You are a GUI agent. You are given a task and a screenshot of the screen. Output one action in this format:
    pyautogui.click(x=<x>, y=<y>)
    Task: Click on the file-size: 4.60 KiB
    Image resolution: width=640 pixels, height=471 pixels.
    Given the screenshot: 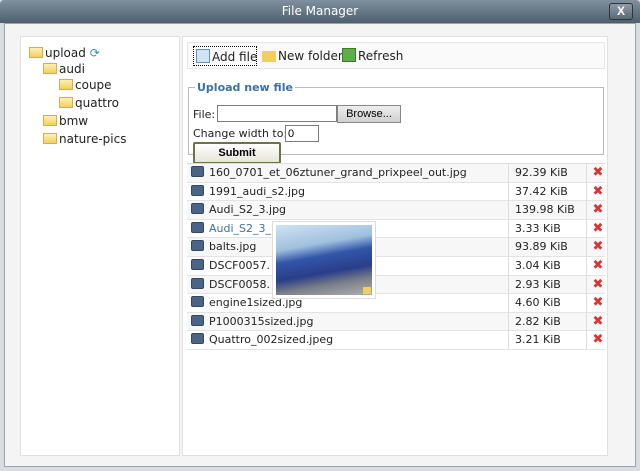 What is the action you would take?
    pyautogui.click(x=551, y=303)
    